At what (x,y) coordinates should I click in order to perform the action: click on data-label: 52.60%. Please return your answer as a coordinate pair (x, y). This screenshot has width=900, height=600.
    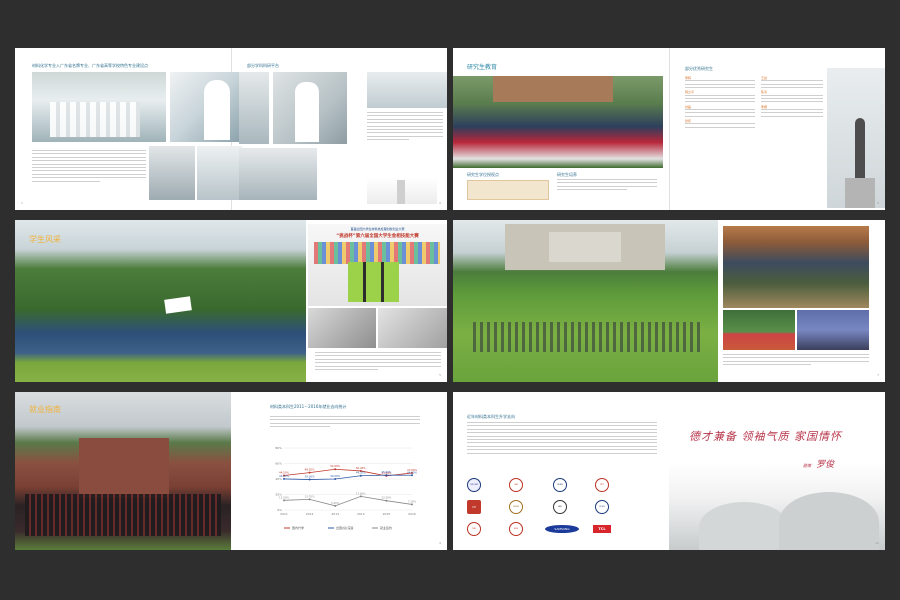
    Looking at the image, I should click on (335, 466).